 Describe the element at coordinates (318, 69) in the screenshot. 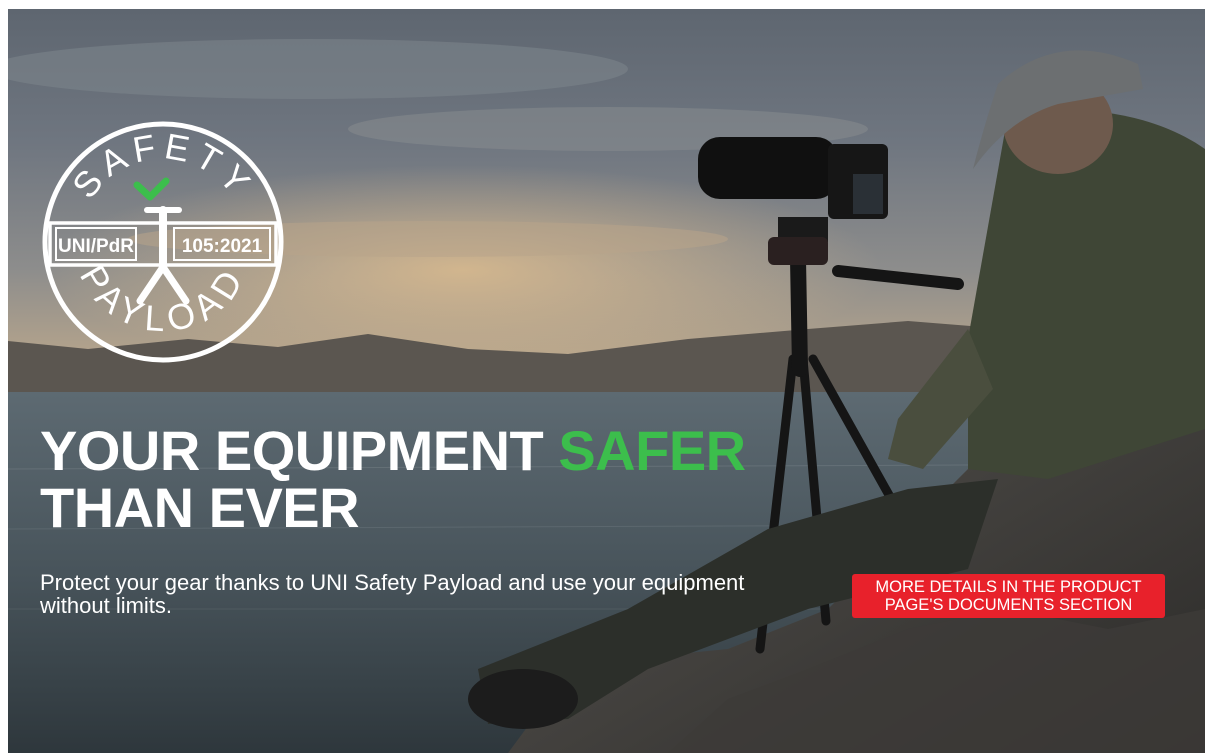

I see `cloud` at that location.